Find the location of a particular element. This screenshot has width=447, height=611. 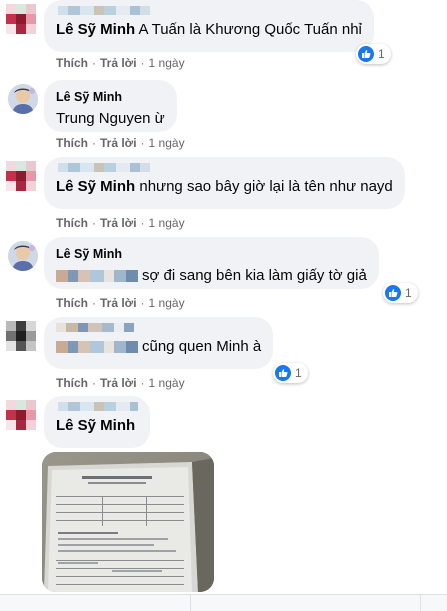

comment-text: nhưng sao bây giờ lại là tên như nayd is located at coordinates (266, 186).